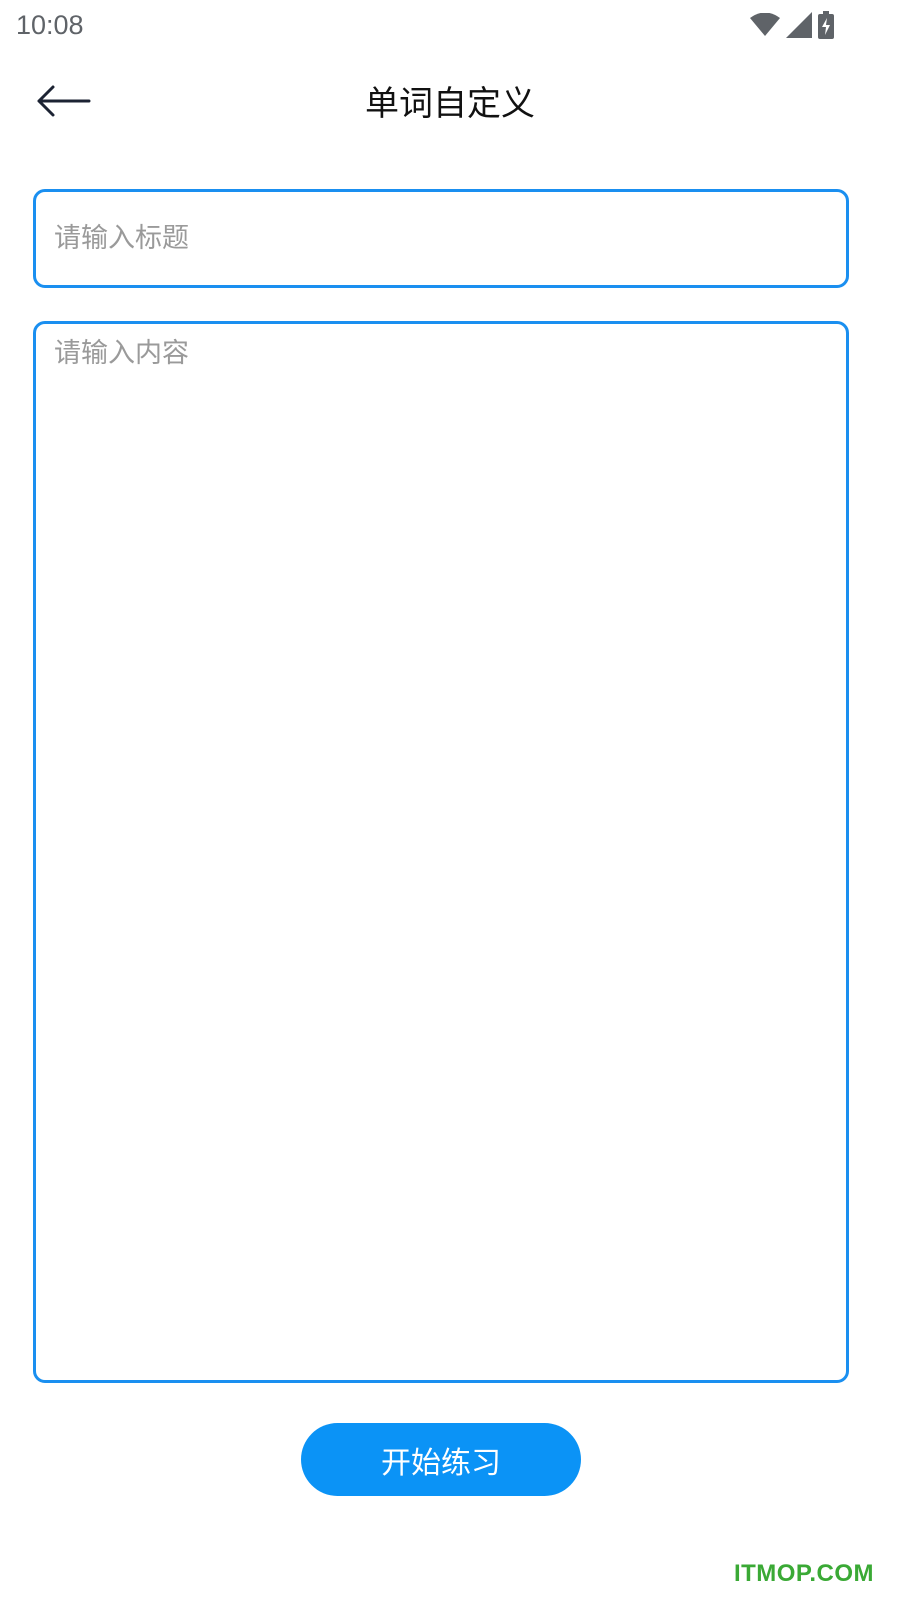 This screenshot has height=1600, width=900. I want to click on wifi-icon, so click(765, 25).